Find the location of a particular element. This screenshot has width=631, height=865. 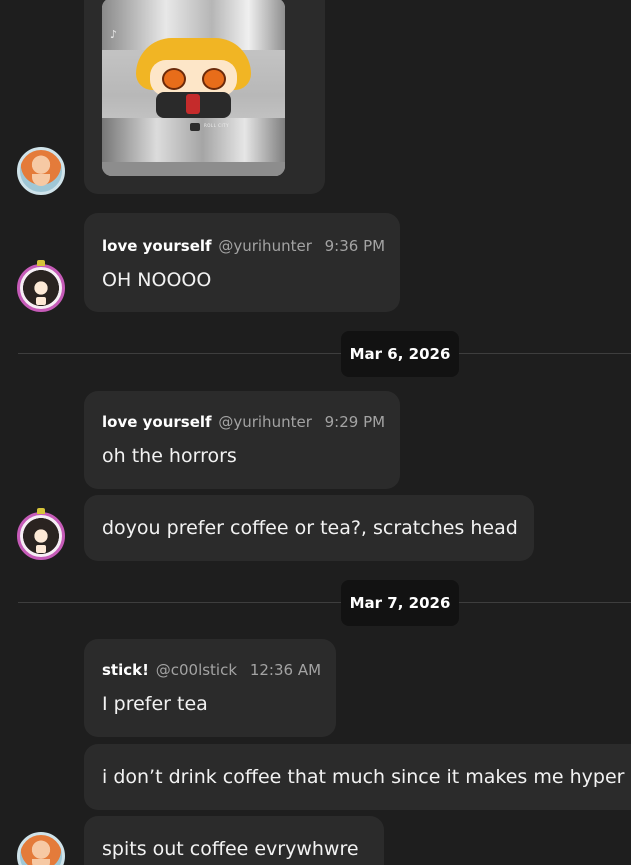

author-handle: @c00lstick is located at coordinates (196, 670).